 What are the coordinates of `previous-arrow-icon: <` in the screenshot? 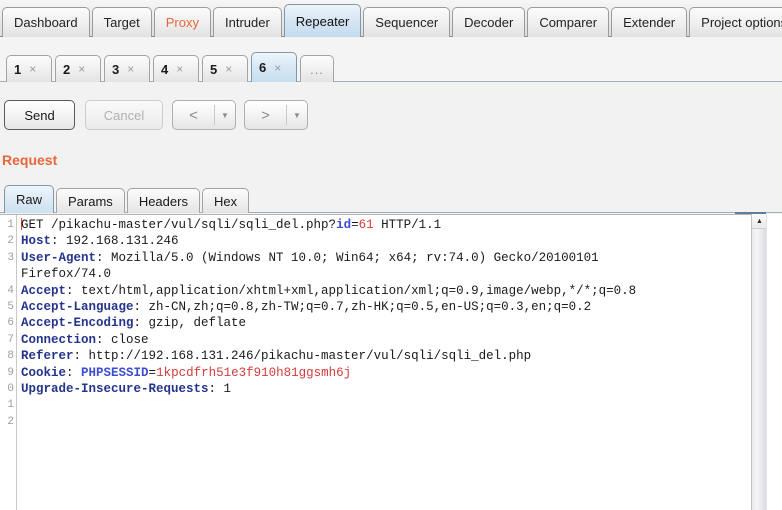 It's located at (193, 115).